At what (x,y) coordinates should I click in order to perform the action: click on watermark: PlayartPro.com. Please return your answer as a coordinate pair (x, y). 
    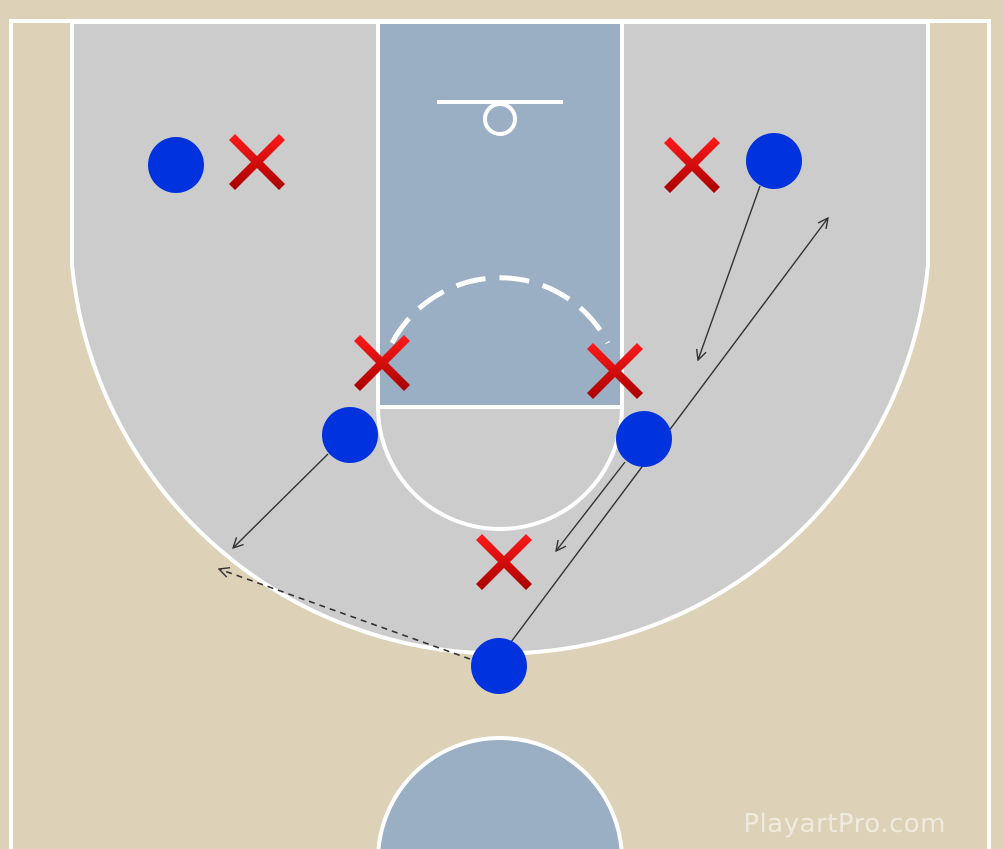
    Looking at the image, I should click on (844, 824).